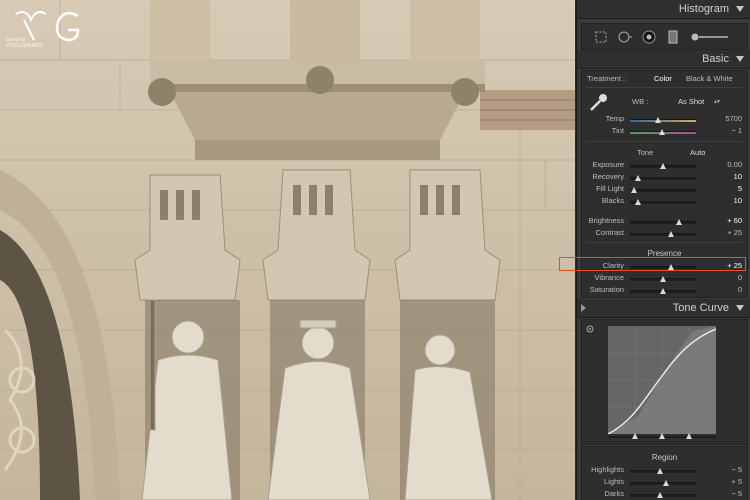  I want to click on vibrance-label: Vibrance, so click(609, 277).